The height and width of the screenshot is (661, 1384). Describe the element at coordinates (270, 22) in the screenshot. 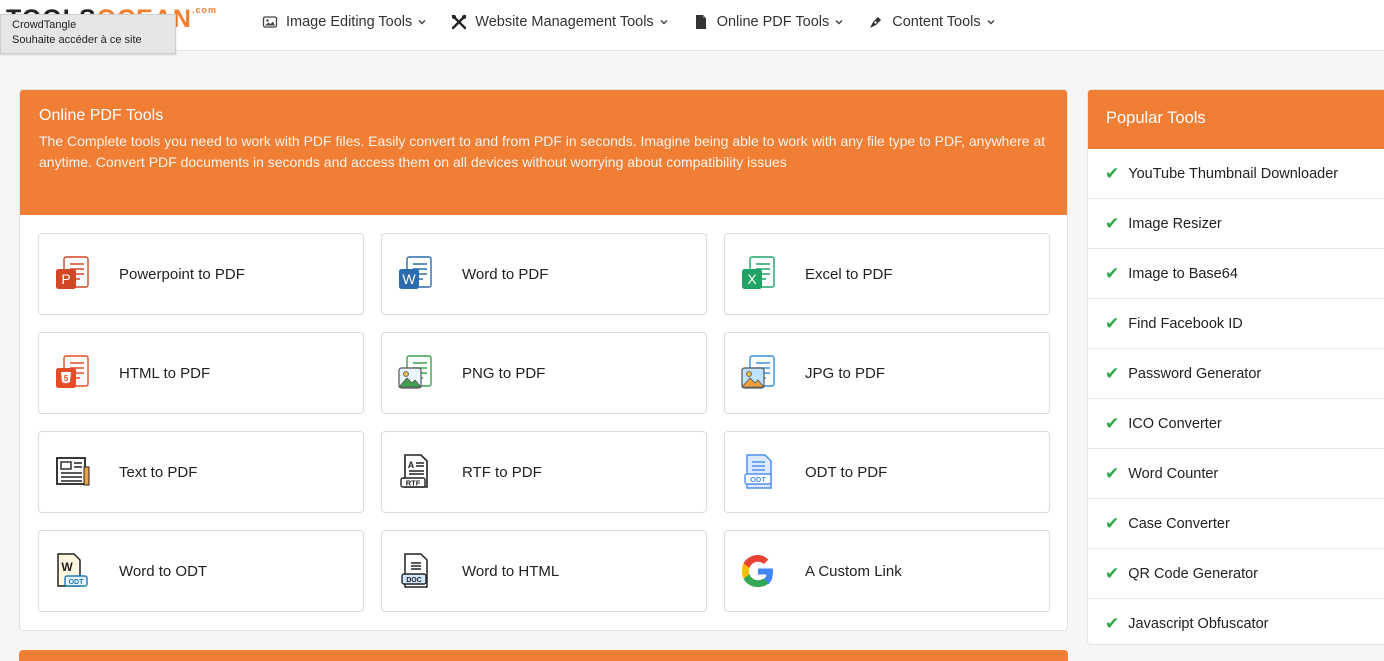

I see `image-icon` at that location.